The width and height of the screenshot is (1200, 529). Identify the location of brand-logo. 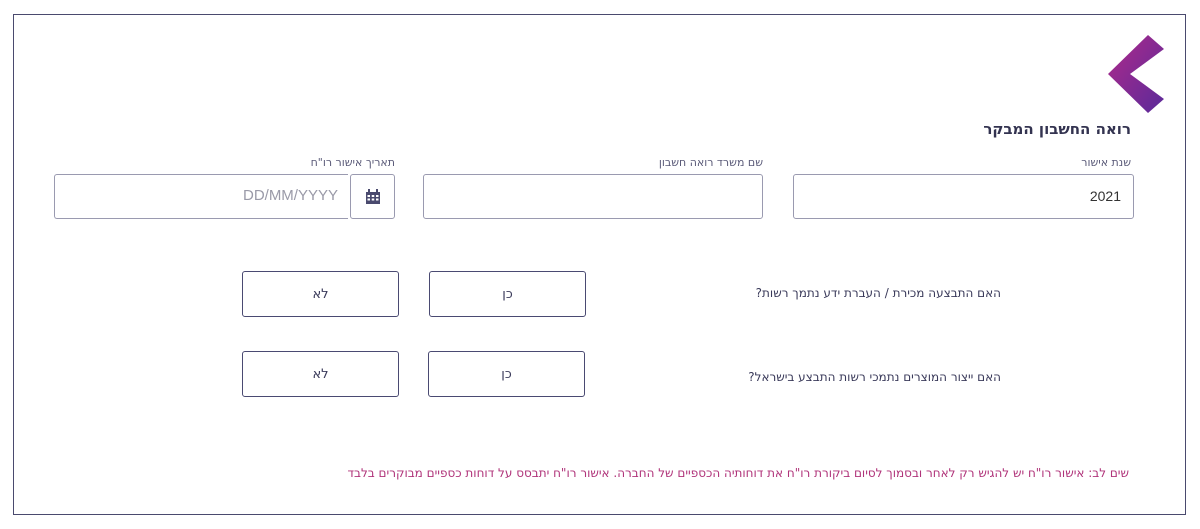
(1136, 74).